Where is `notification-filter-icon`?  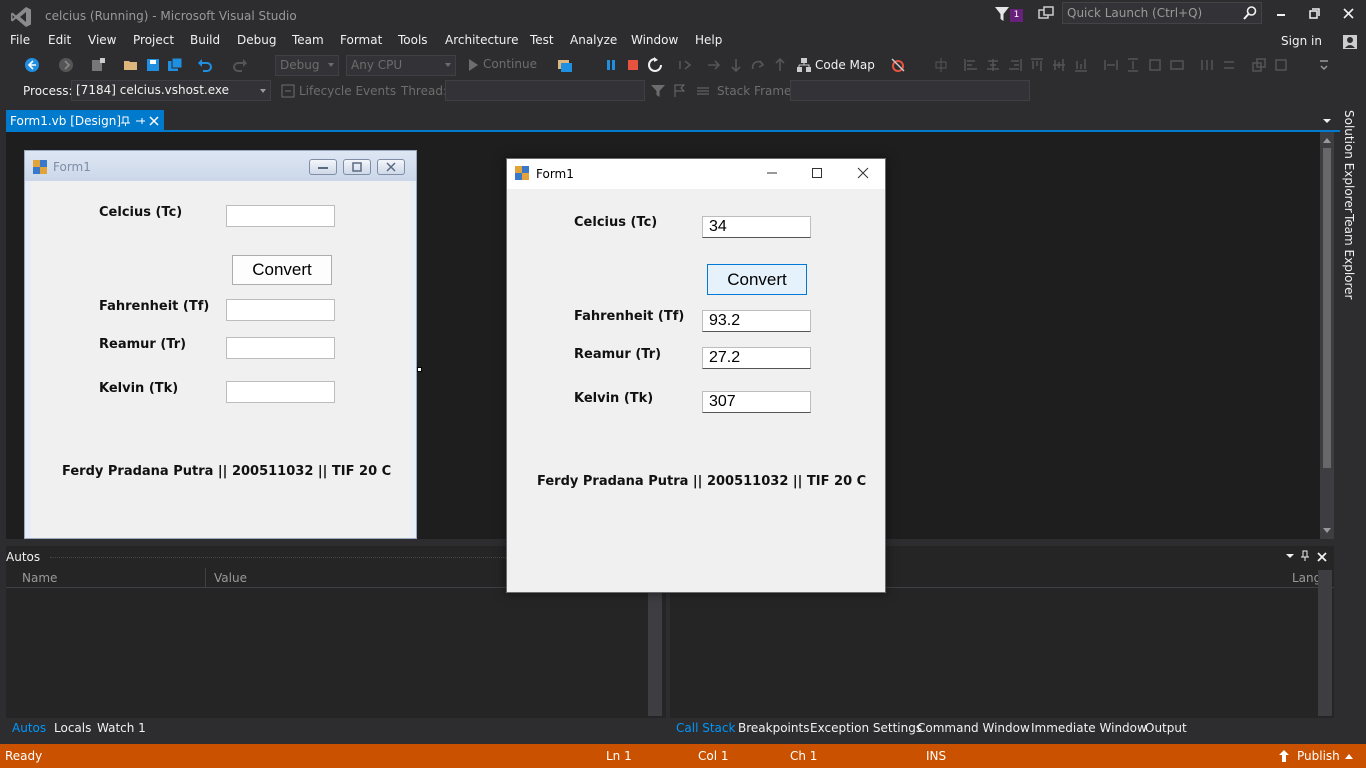 notification-filter-icon is located at coordinates (1002, 14).